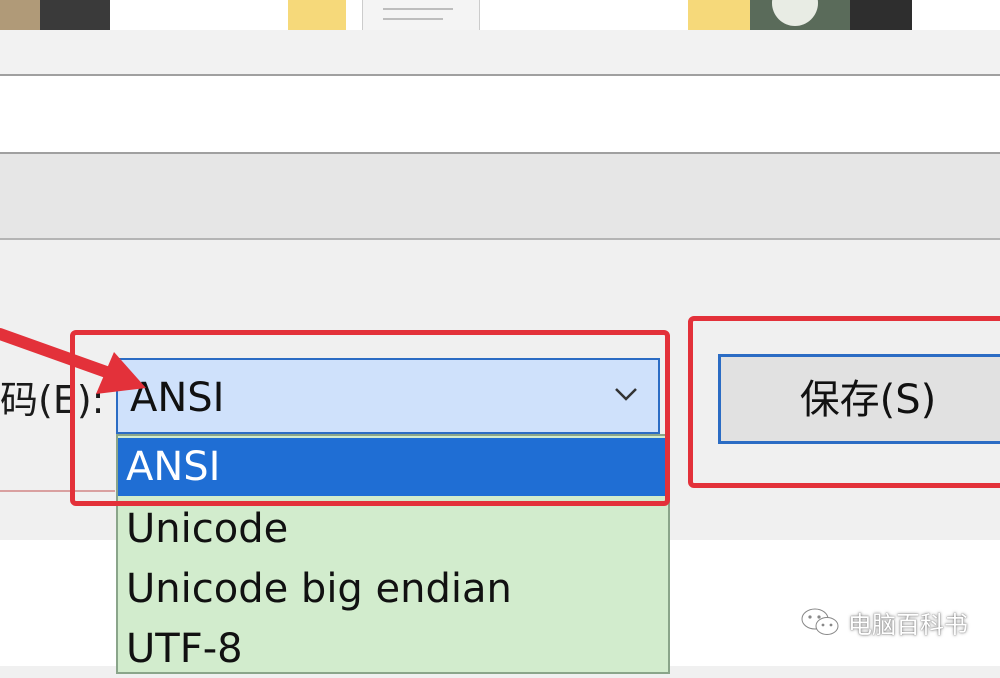 The height and width of the screenshot is (678, 1000). I want to click on encoding-option-utf8: UTF-8, so click(393, 649).